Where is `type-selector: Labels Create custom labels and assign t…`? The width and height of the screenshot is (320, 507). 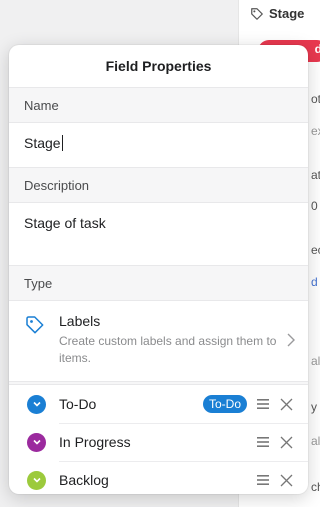 type-selector: Labels Create custom labels and assign t… is located at coordinates (158, 341).